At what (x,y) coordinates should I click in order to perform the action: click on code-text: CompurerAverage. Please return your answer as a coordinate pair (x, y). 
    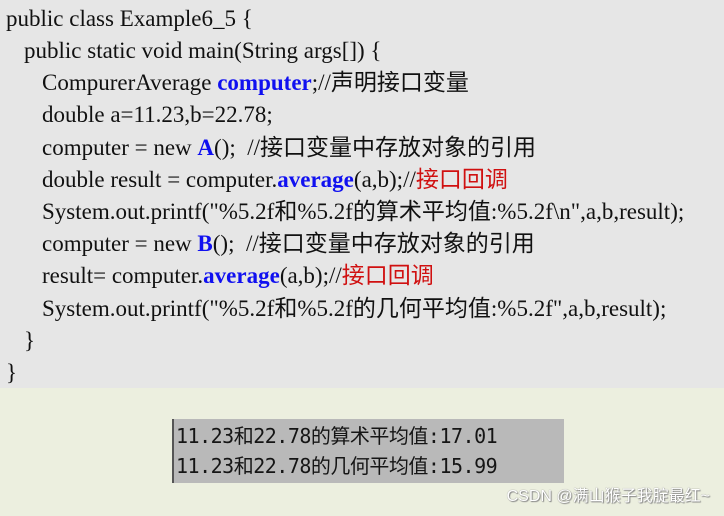
    Looking at the image, I should click on (130, 82).